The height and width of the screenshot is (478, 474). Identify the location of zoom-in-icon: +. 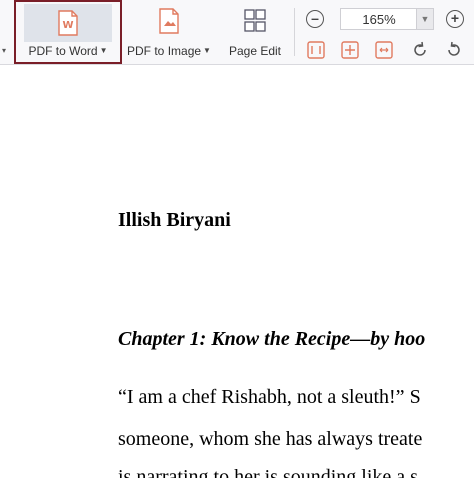
(455, 19).